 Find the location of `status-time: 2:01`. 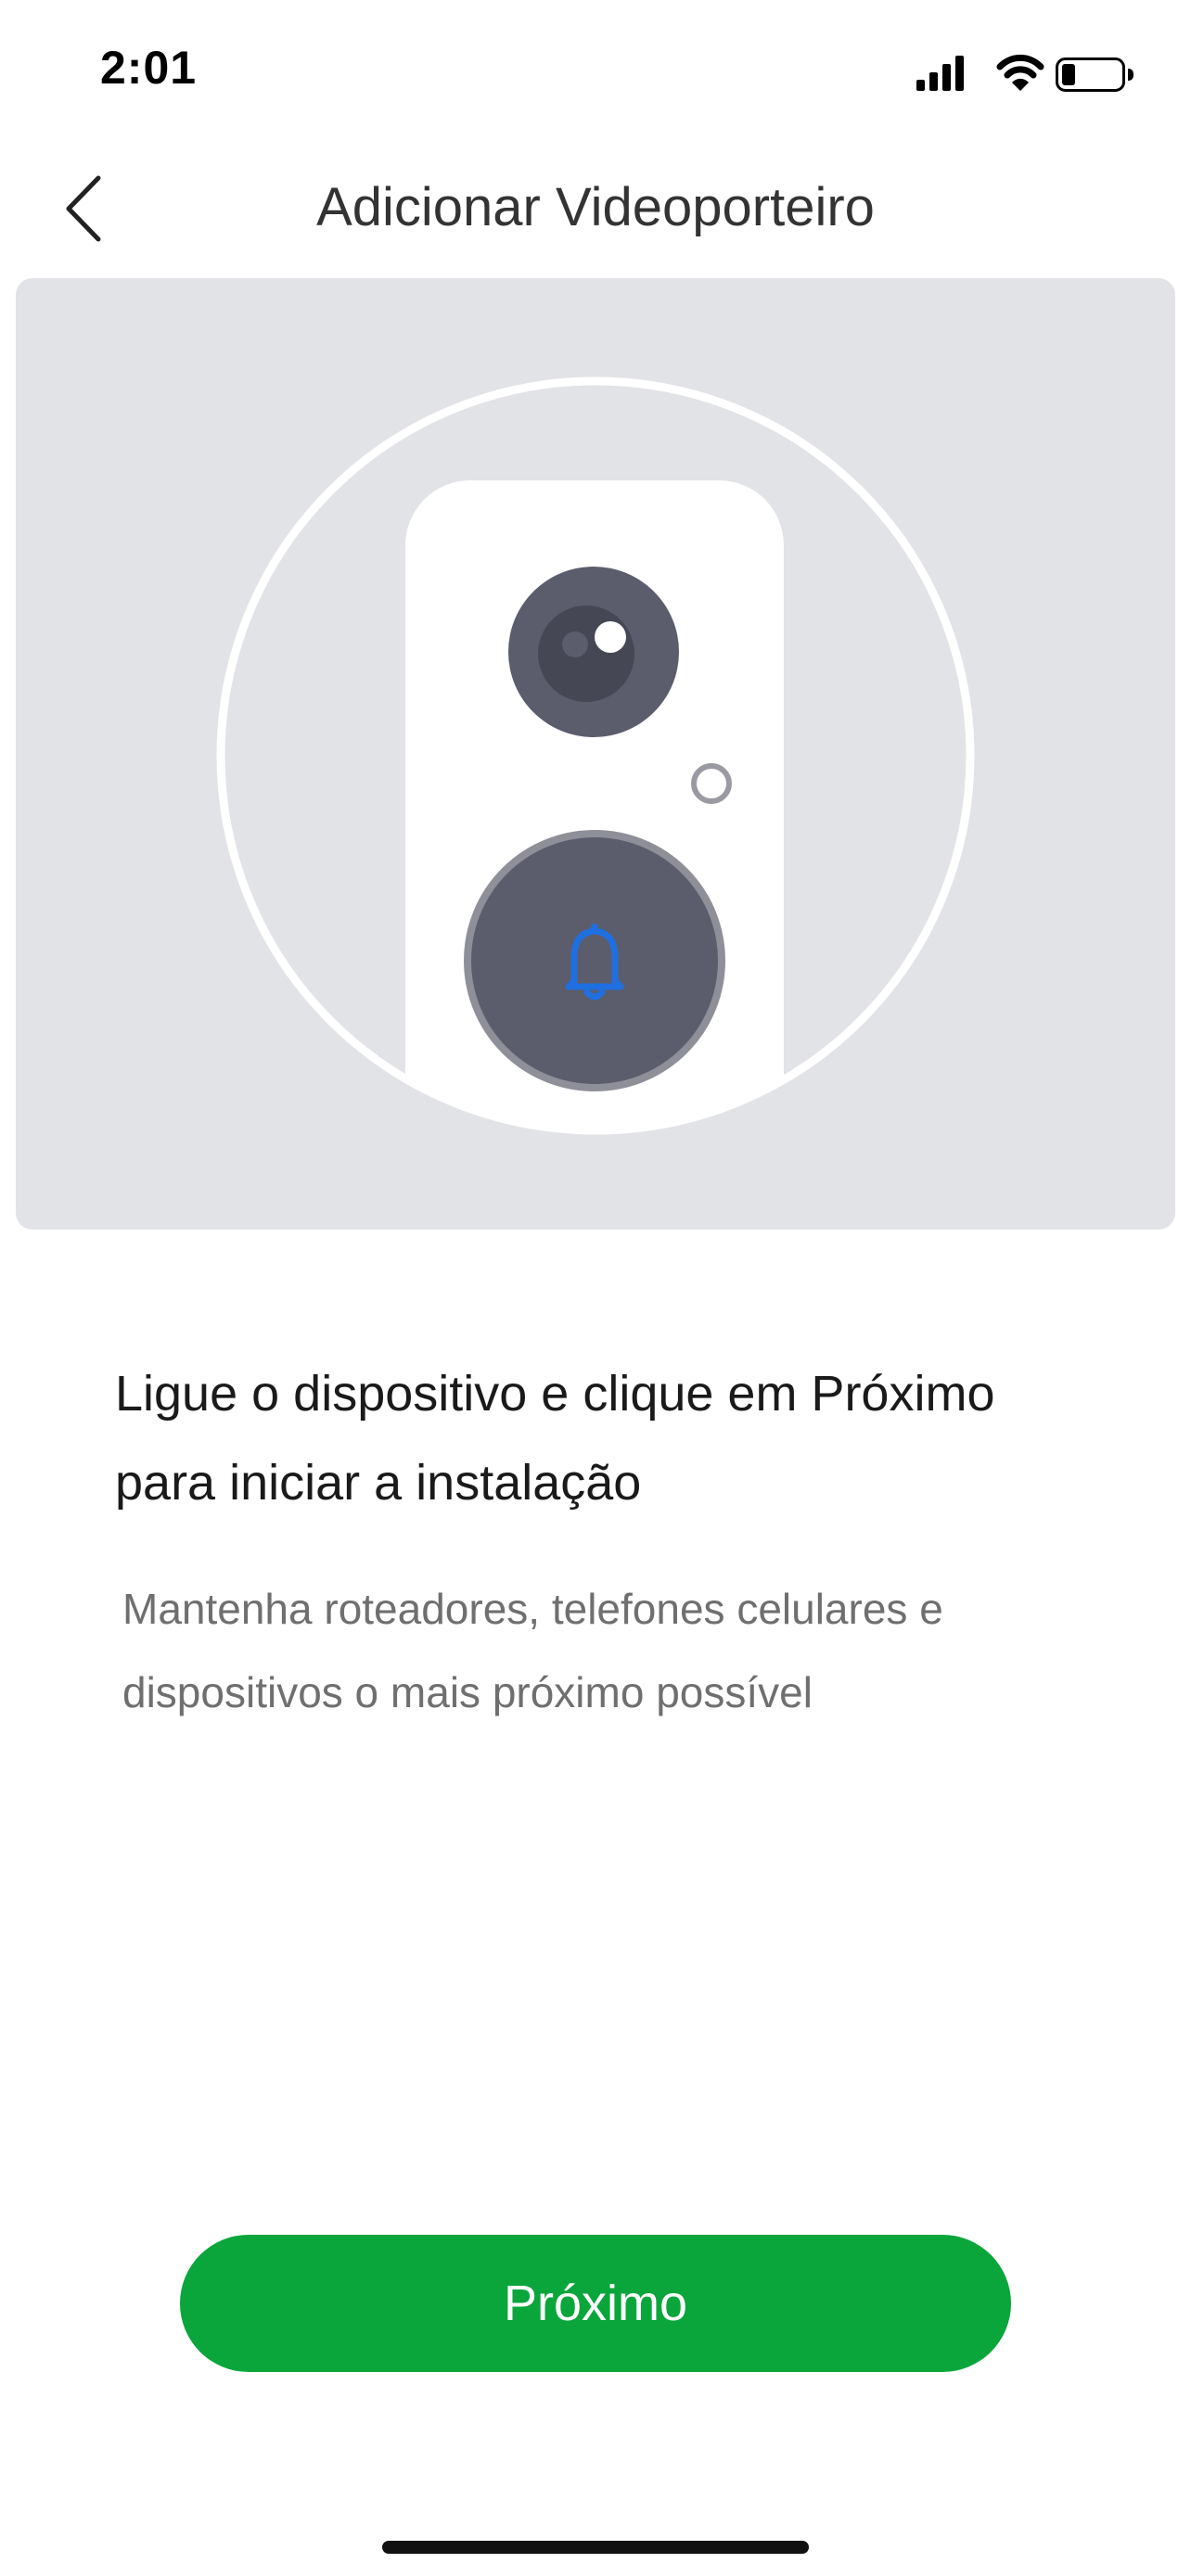

status-time: 2:01 is located at coordinates (149, 68).